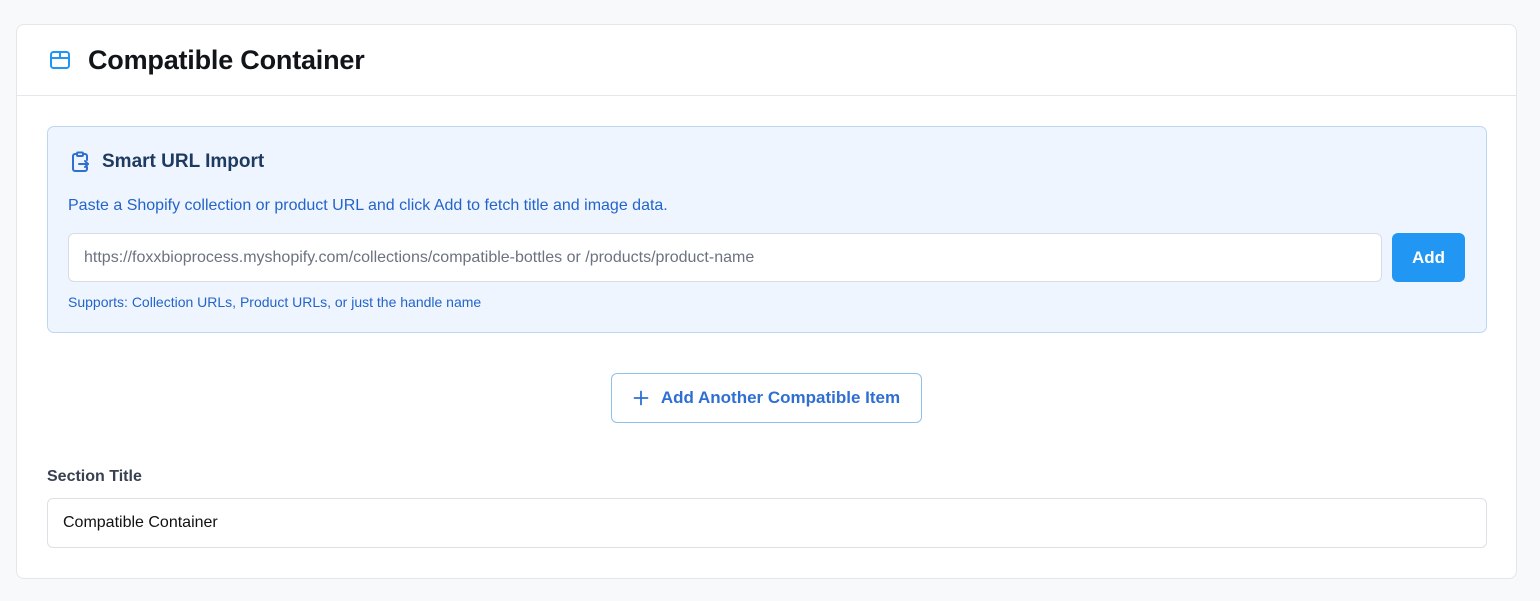 The image size is (1540, 601). I want to click on import-title: Smart URL Import, so click(183, 161).